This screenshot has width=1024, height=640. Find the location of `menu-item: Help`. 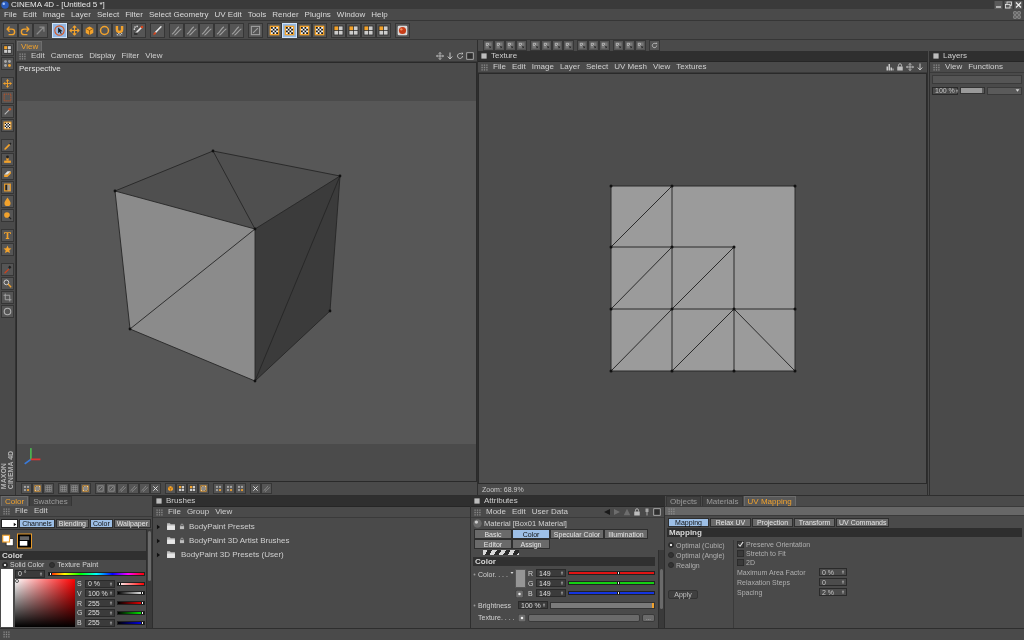

menu-item: Help is located at coordinates (379, 14).